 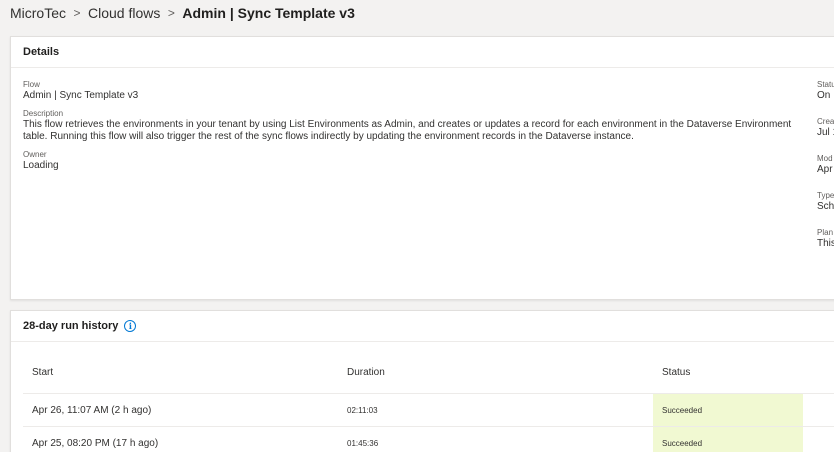 I want to click on type-field: Type Sche, so click(x=825, y=209).